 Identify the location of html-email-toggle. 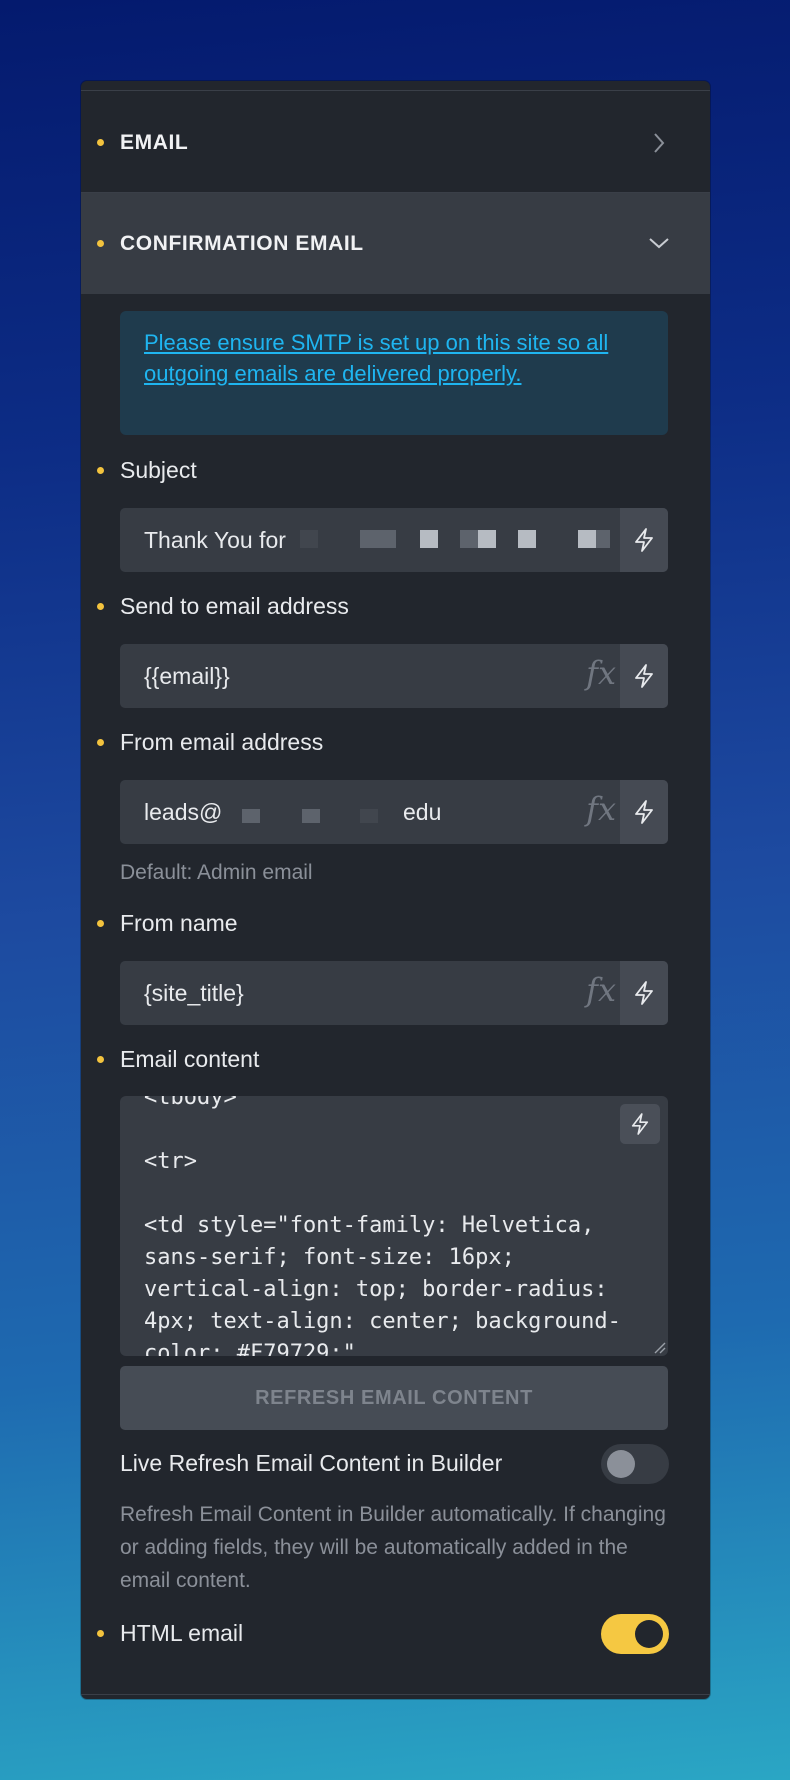
(635, 1634).